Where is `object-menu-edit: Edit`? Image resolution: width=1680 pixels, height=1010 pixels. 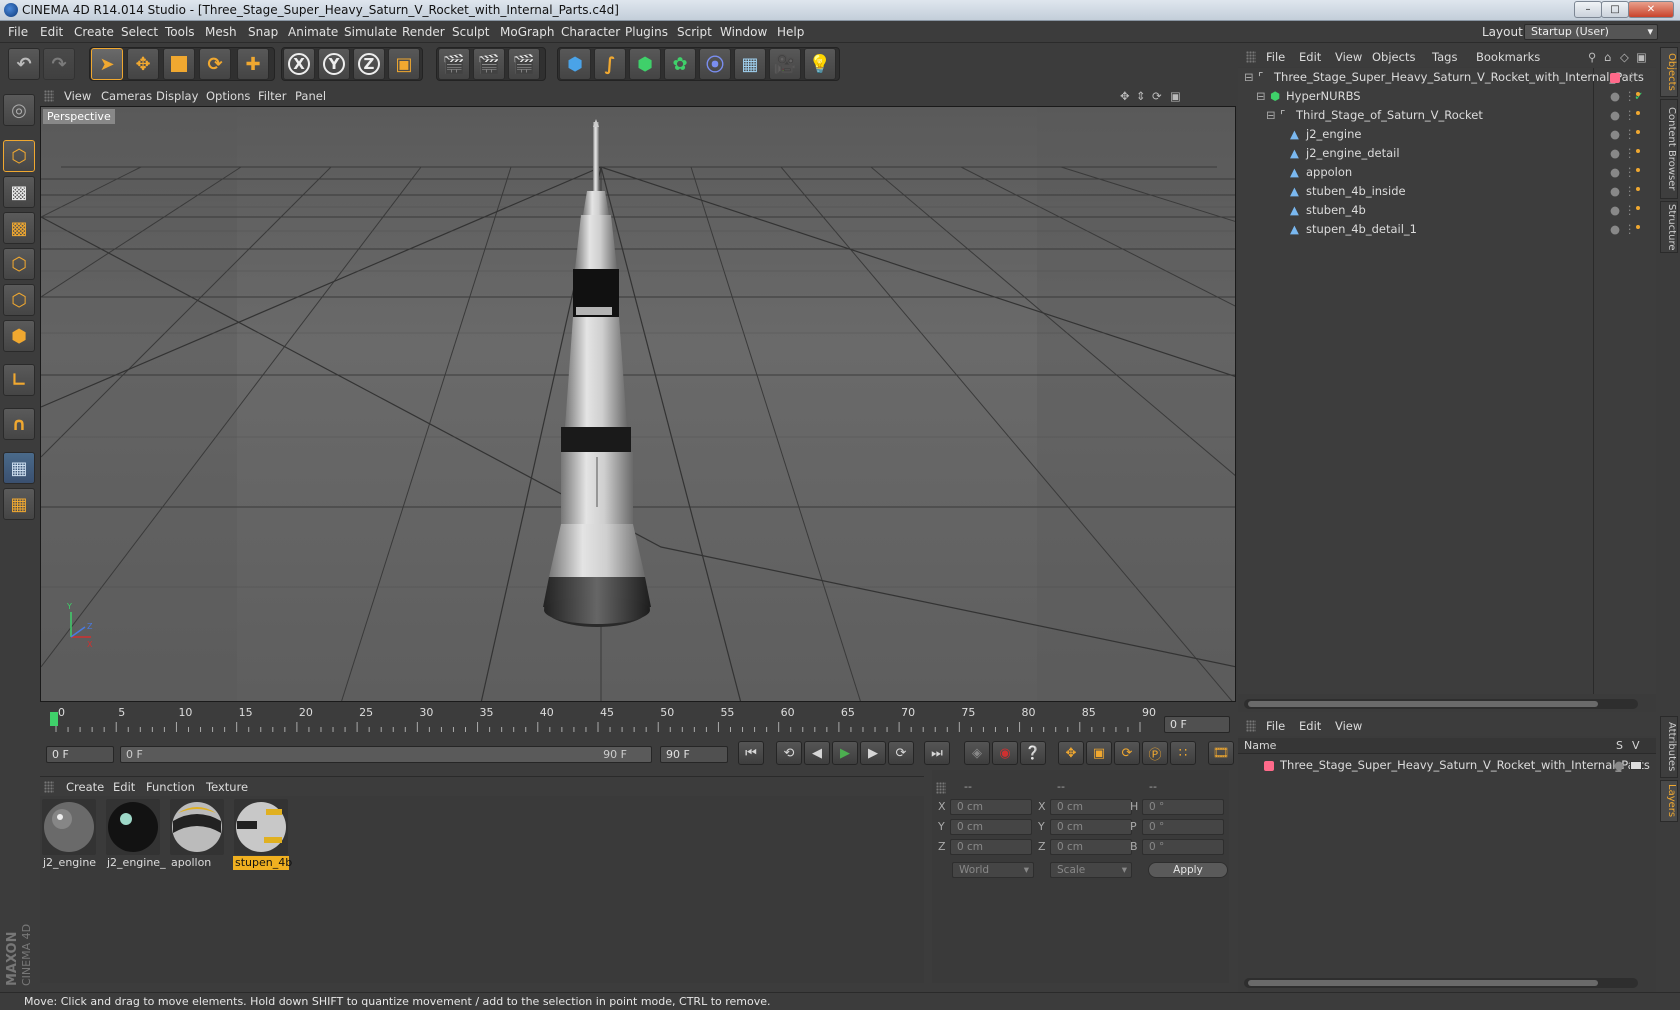 object-menu-edit: Edit is located at coordinates (1310, 57).